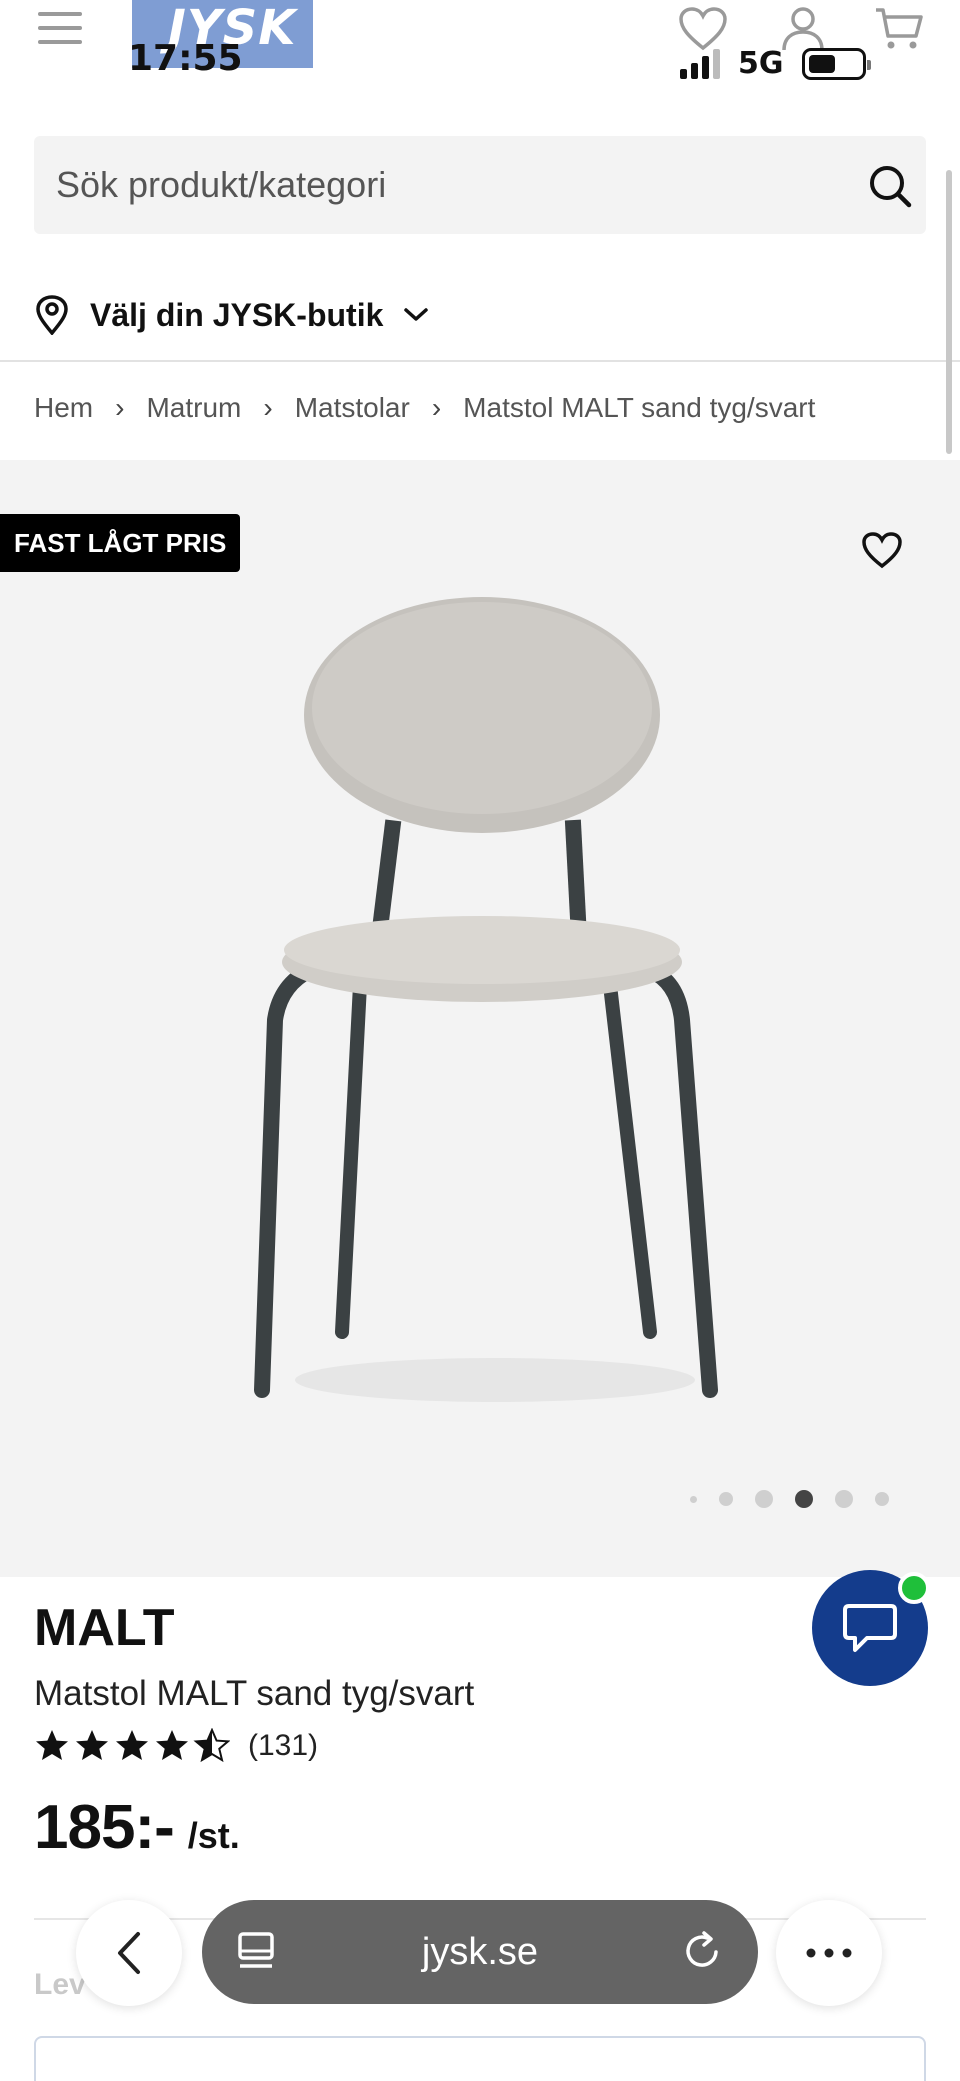 Image resolution: width=960 pixels, height=2081 pixels. What do you see at coordinates (132, 1745) in the screenshot?
I see `rating-stars-icon` at bounding box center [132, 1745].